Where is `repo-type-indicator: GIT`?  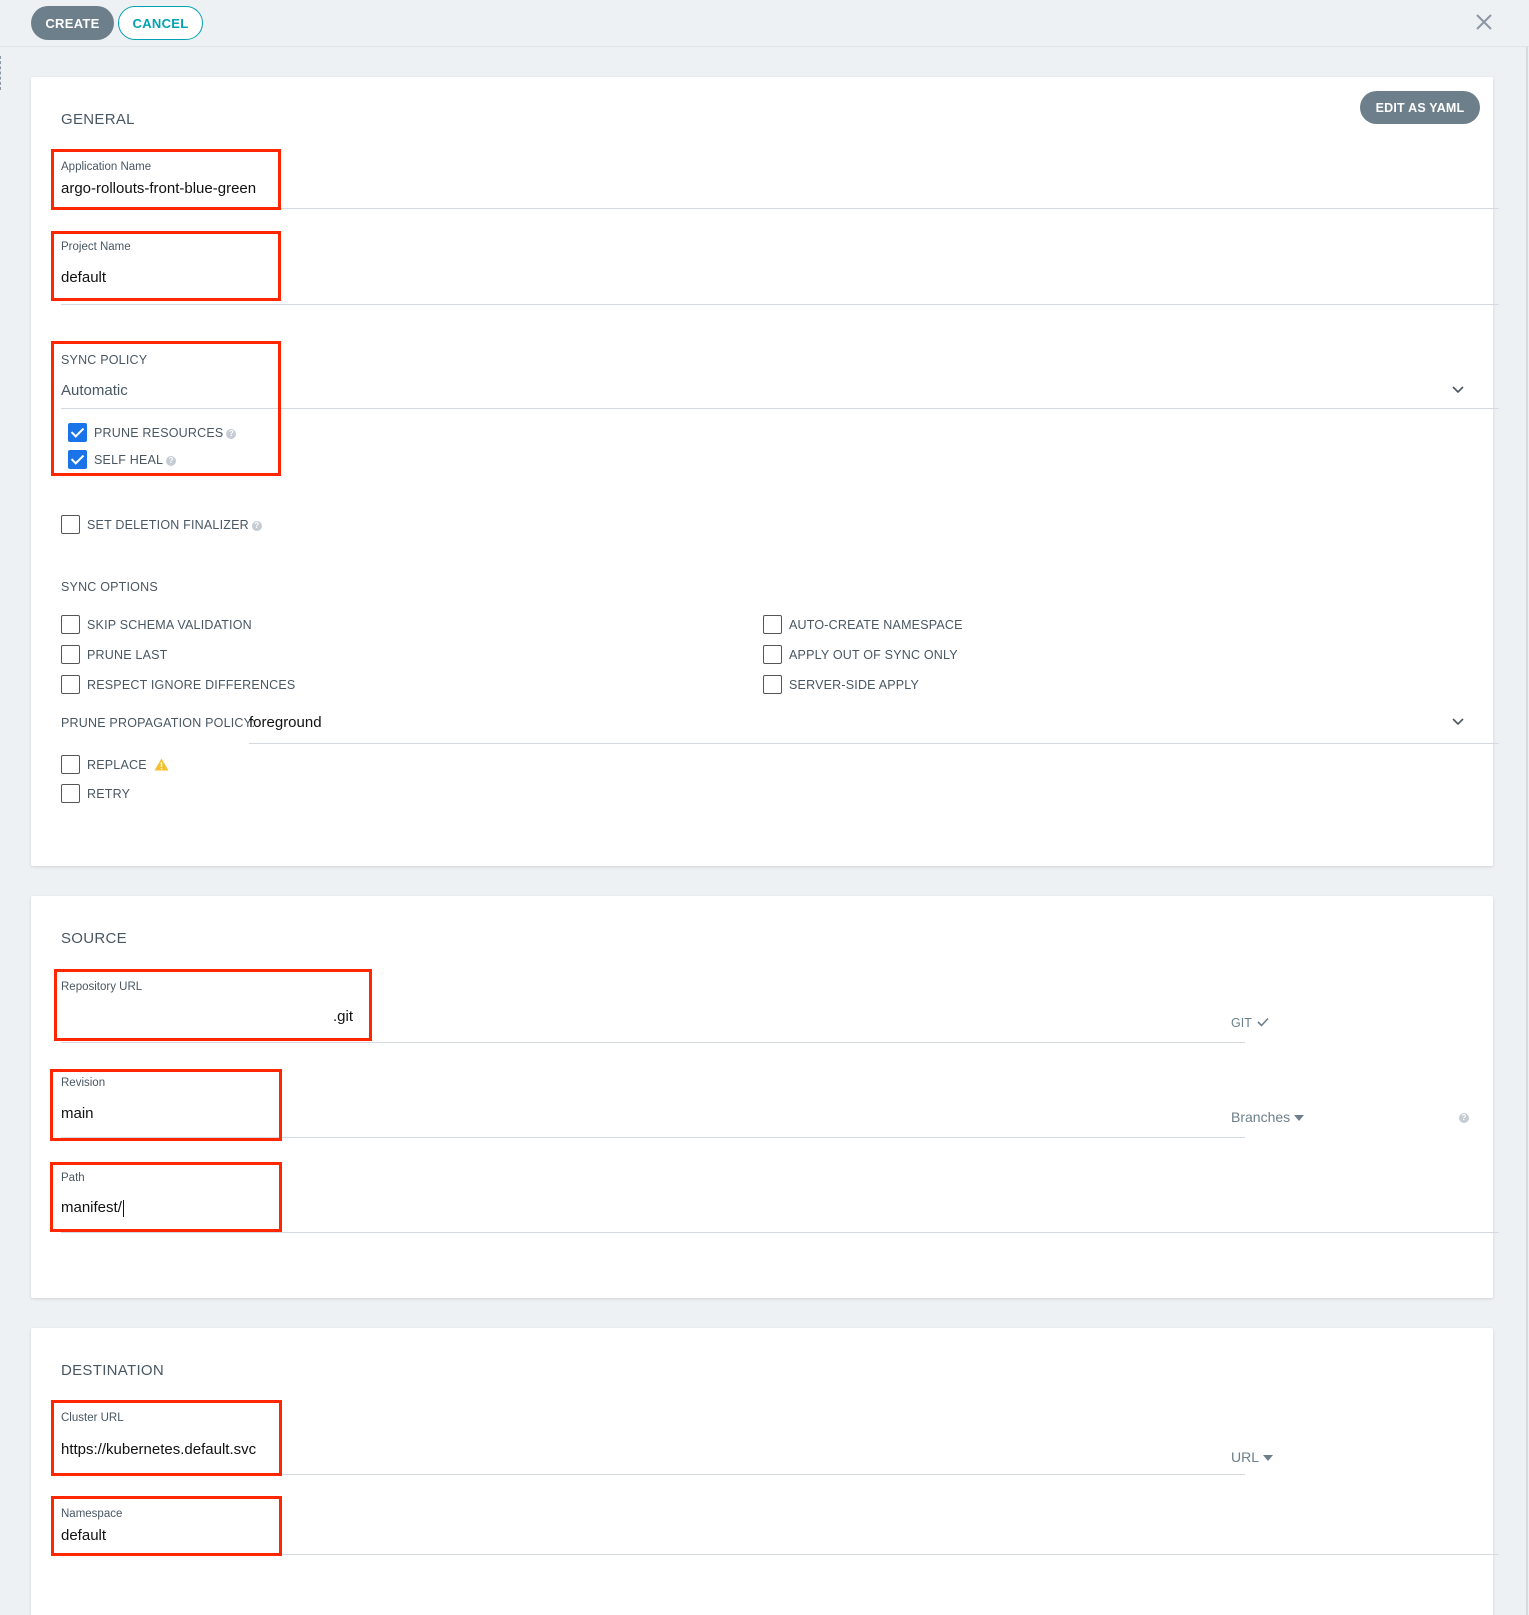 repo-type-indicator: GIT is located at coordinates (1250, 1023).